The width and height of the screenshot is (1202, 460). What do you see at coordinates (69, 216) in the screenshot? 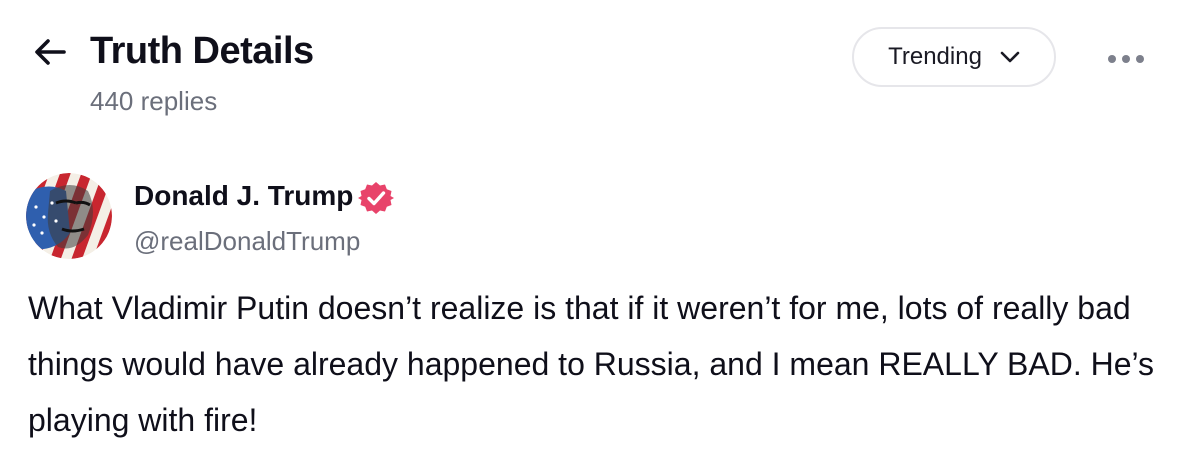
I see `avatar` at bounding box center [69, 216].